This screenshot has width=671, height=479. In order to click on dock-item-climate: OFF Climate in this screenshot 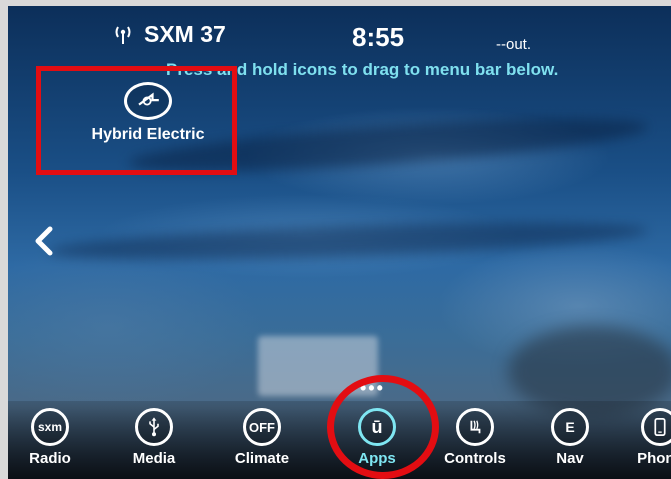, I will do `click(262, 437)`.